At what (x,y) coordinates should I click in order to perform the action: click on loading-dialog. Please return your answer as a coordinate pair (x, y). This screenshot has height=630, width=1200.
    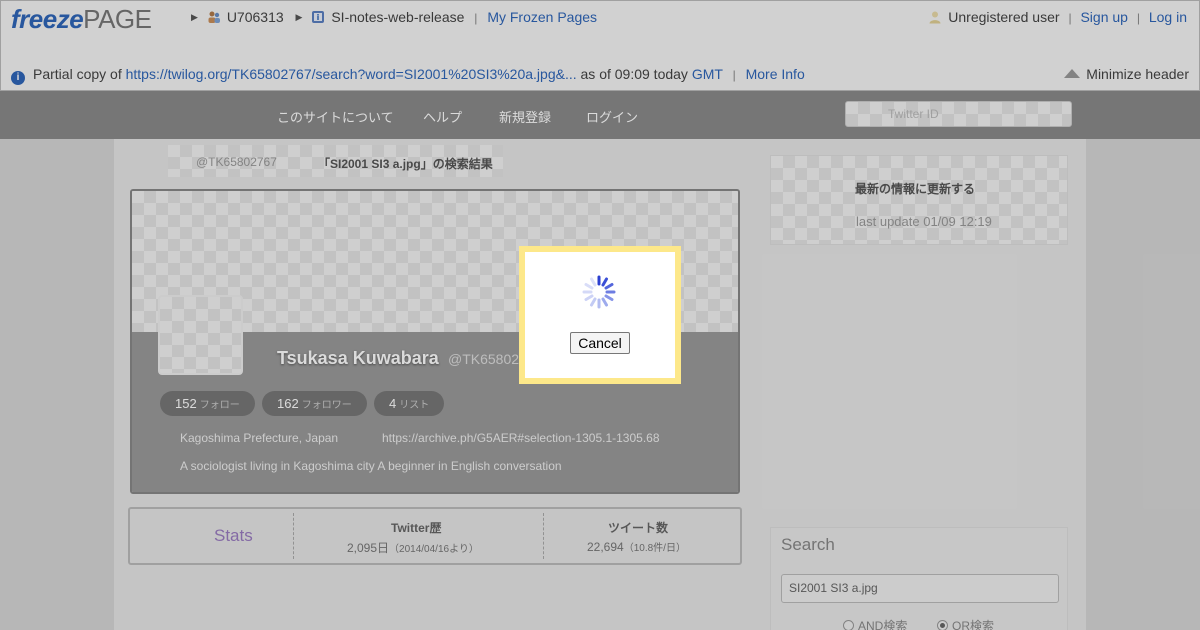
    Looking at the image, I should click on (600, 315).